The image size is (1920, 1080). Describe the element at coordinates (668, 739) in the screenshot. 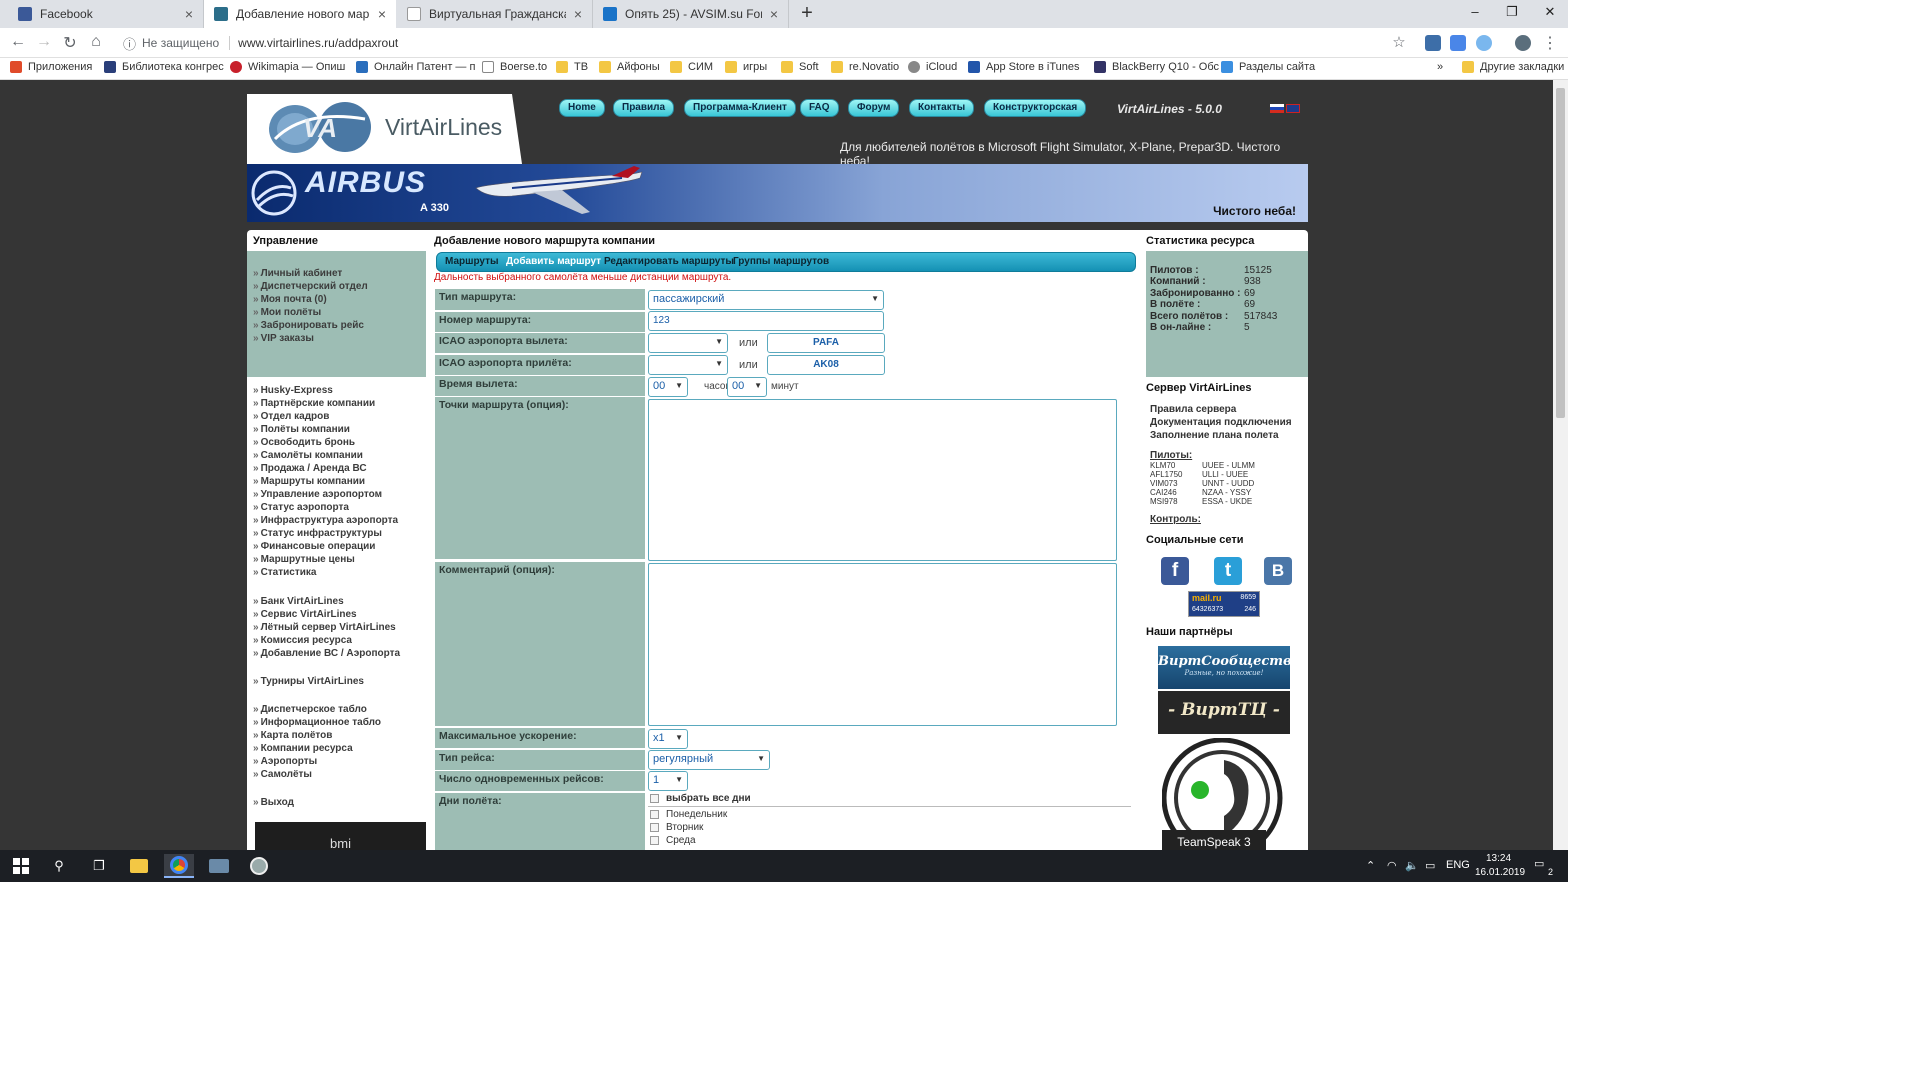

I see `acceleration-select: x1 ▼` at that location.